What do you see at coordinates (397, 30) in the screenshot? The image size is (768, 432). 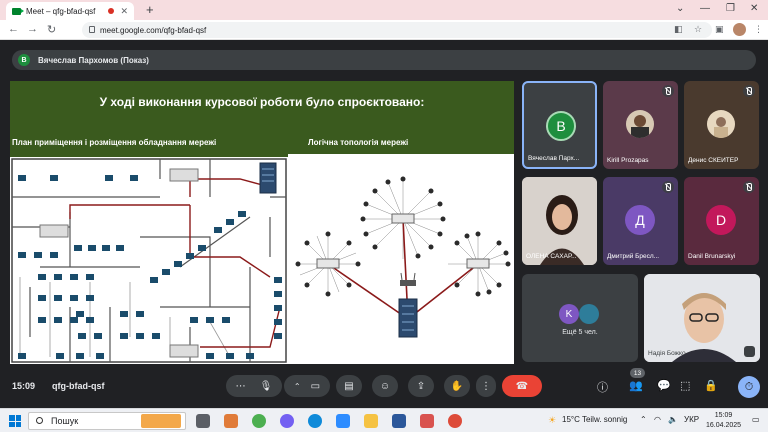 I see `address-bar: meet.google.com/qfg-bfad-qsf` at bounding box center [397, 30].